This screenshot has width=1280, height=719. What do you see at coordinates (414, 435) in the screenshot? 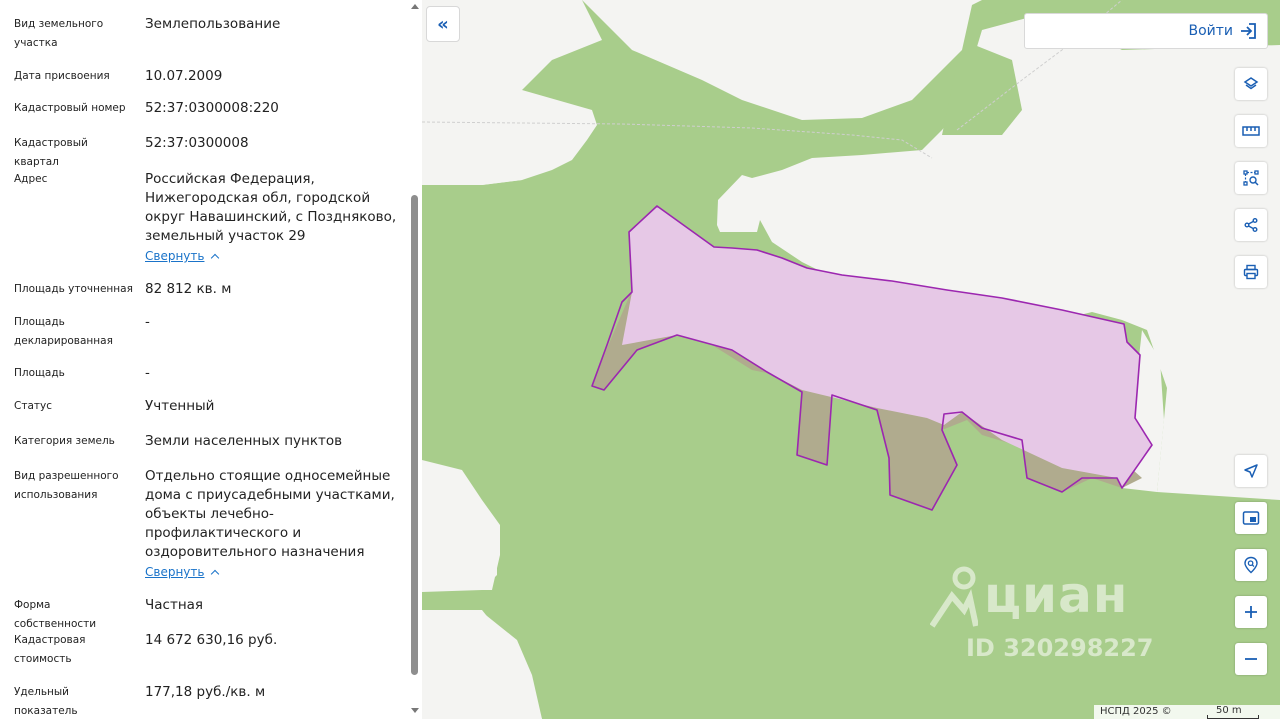
I see `scroll-thumb` at bounding box center [414, 435].